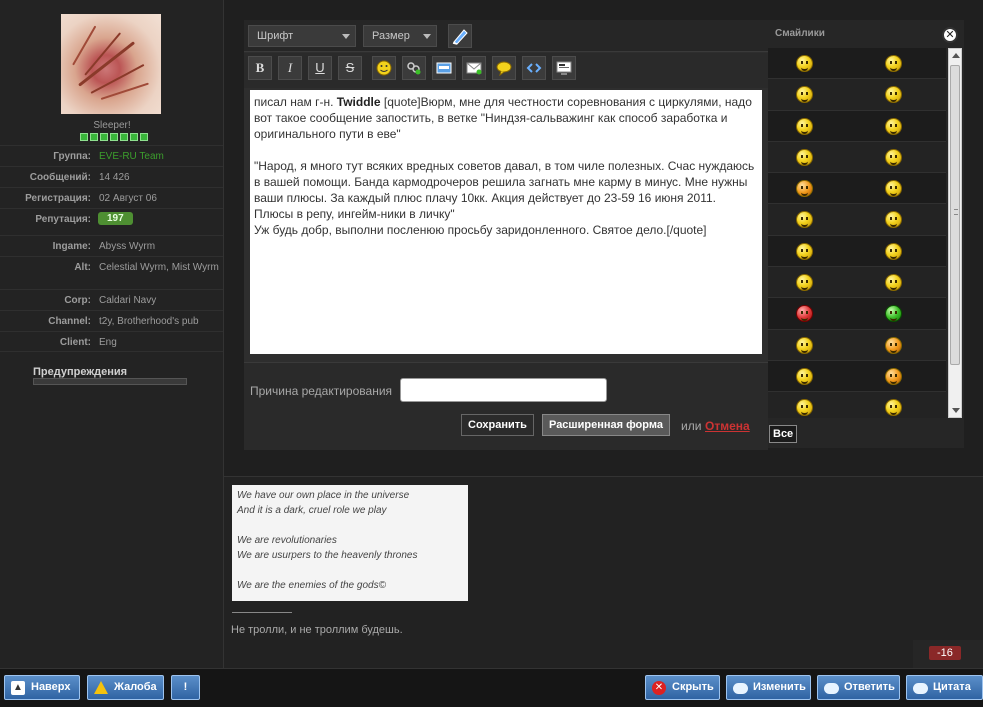  Describe the element at coordinates (682, 687) in the screenshot. I see `hide-button: ✕ Скрыть` at that location.